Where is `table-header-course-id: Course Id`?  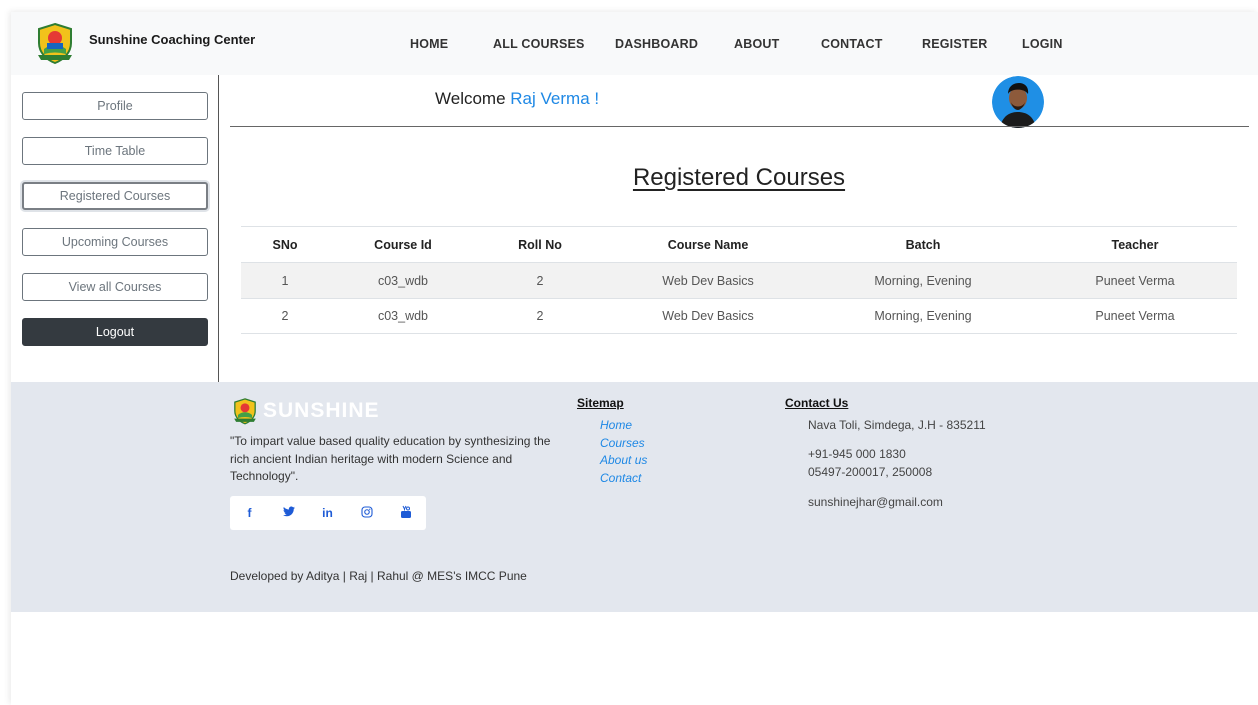 table-header-course-id: Course Id is located at coordinates (403, 244).